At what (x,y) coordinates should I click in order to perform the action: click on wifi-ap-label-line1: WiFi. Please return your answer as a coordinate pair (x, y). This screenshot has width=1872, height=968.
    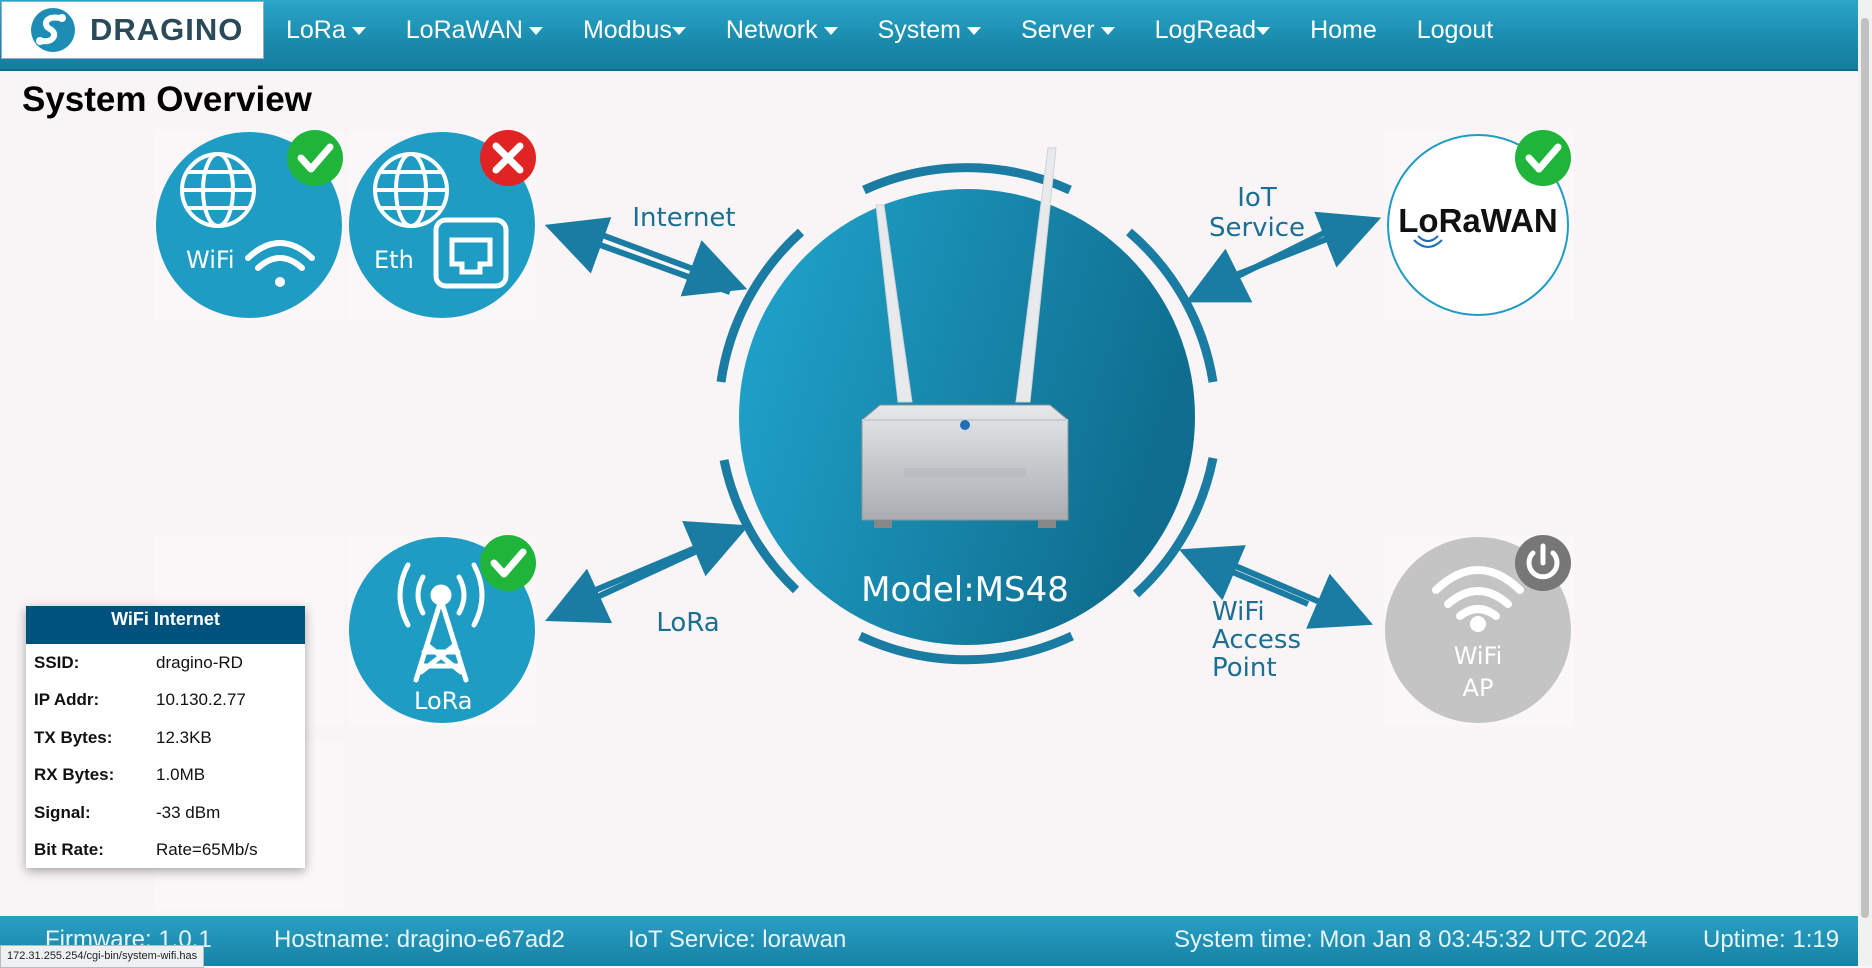
    Looking at the image, I should click on (1478, 656).